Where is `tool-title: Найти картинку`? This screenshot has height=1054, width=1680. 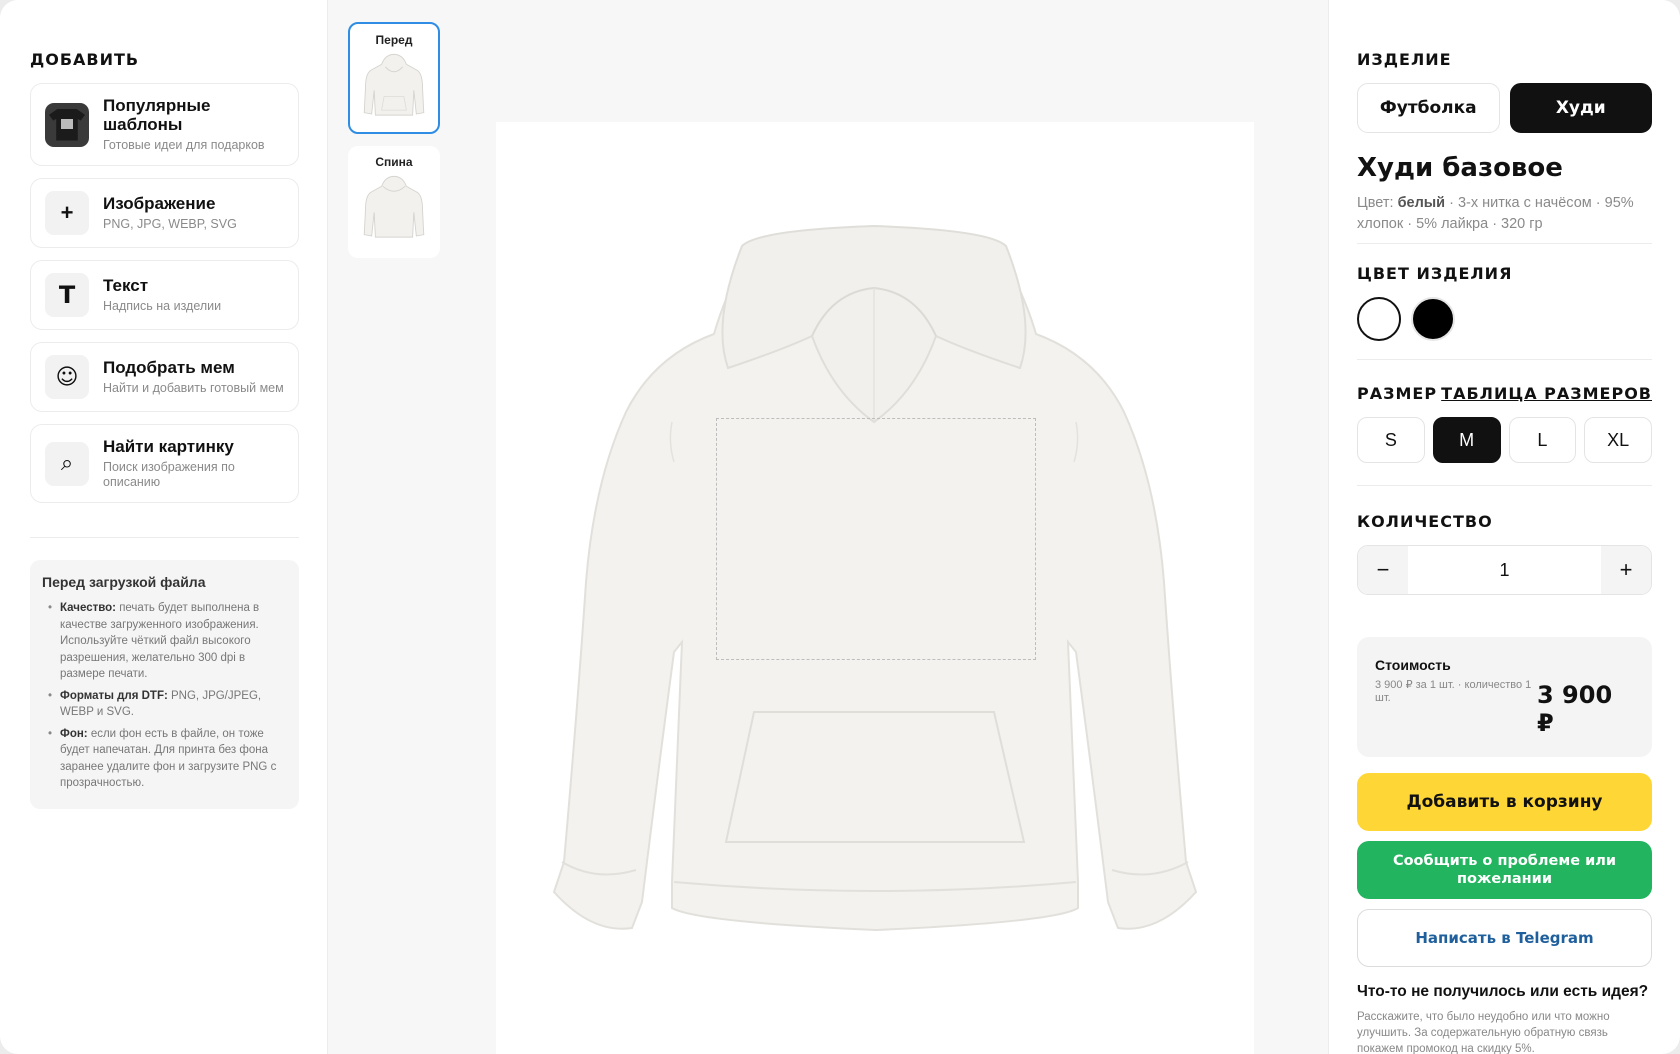
tool-title: Найти картинку is located at coordinates (168, 446).